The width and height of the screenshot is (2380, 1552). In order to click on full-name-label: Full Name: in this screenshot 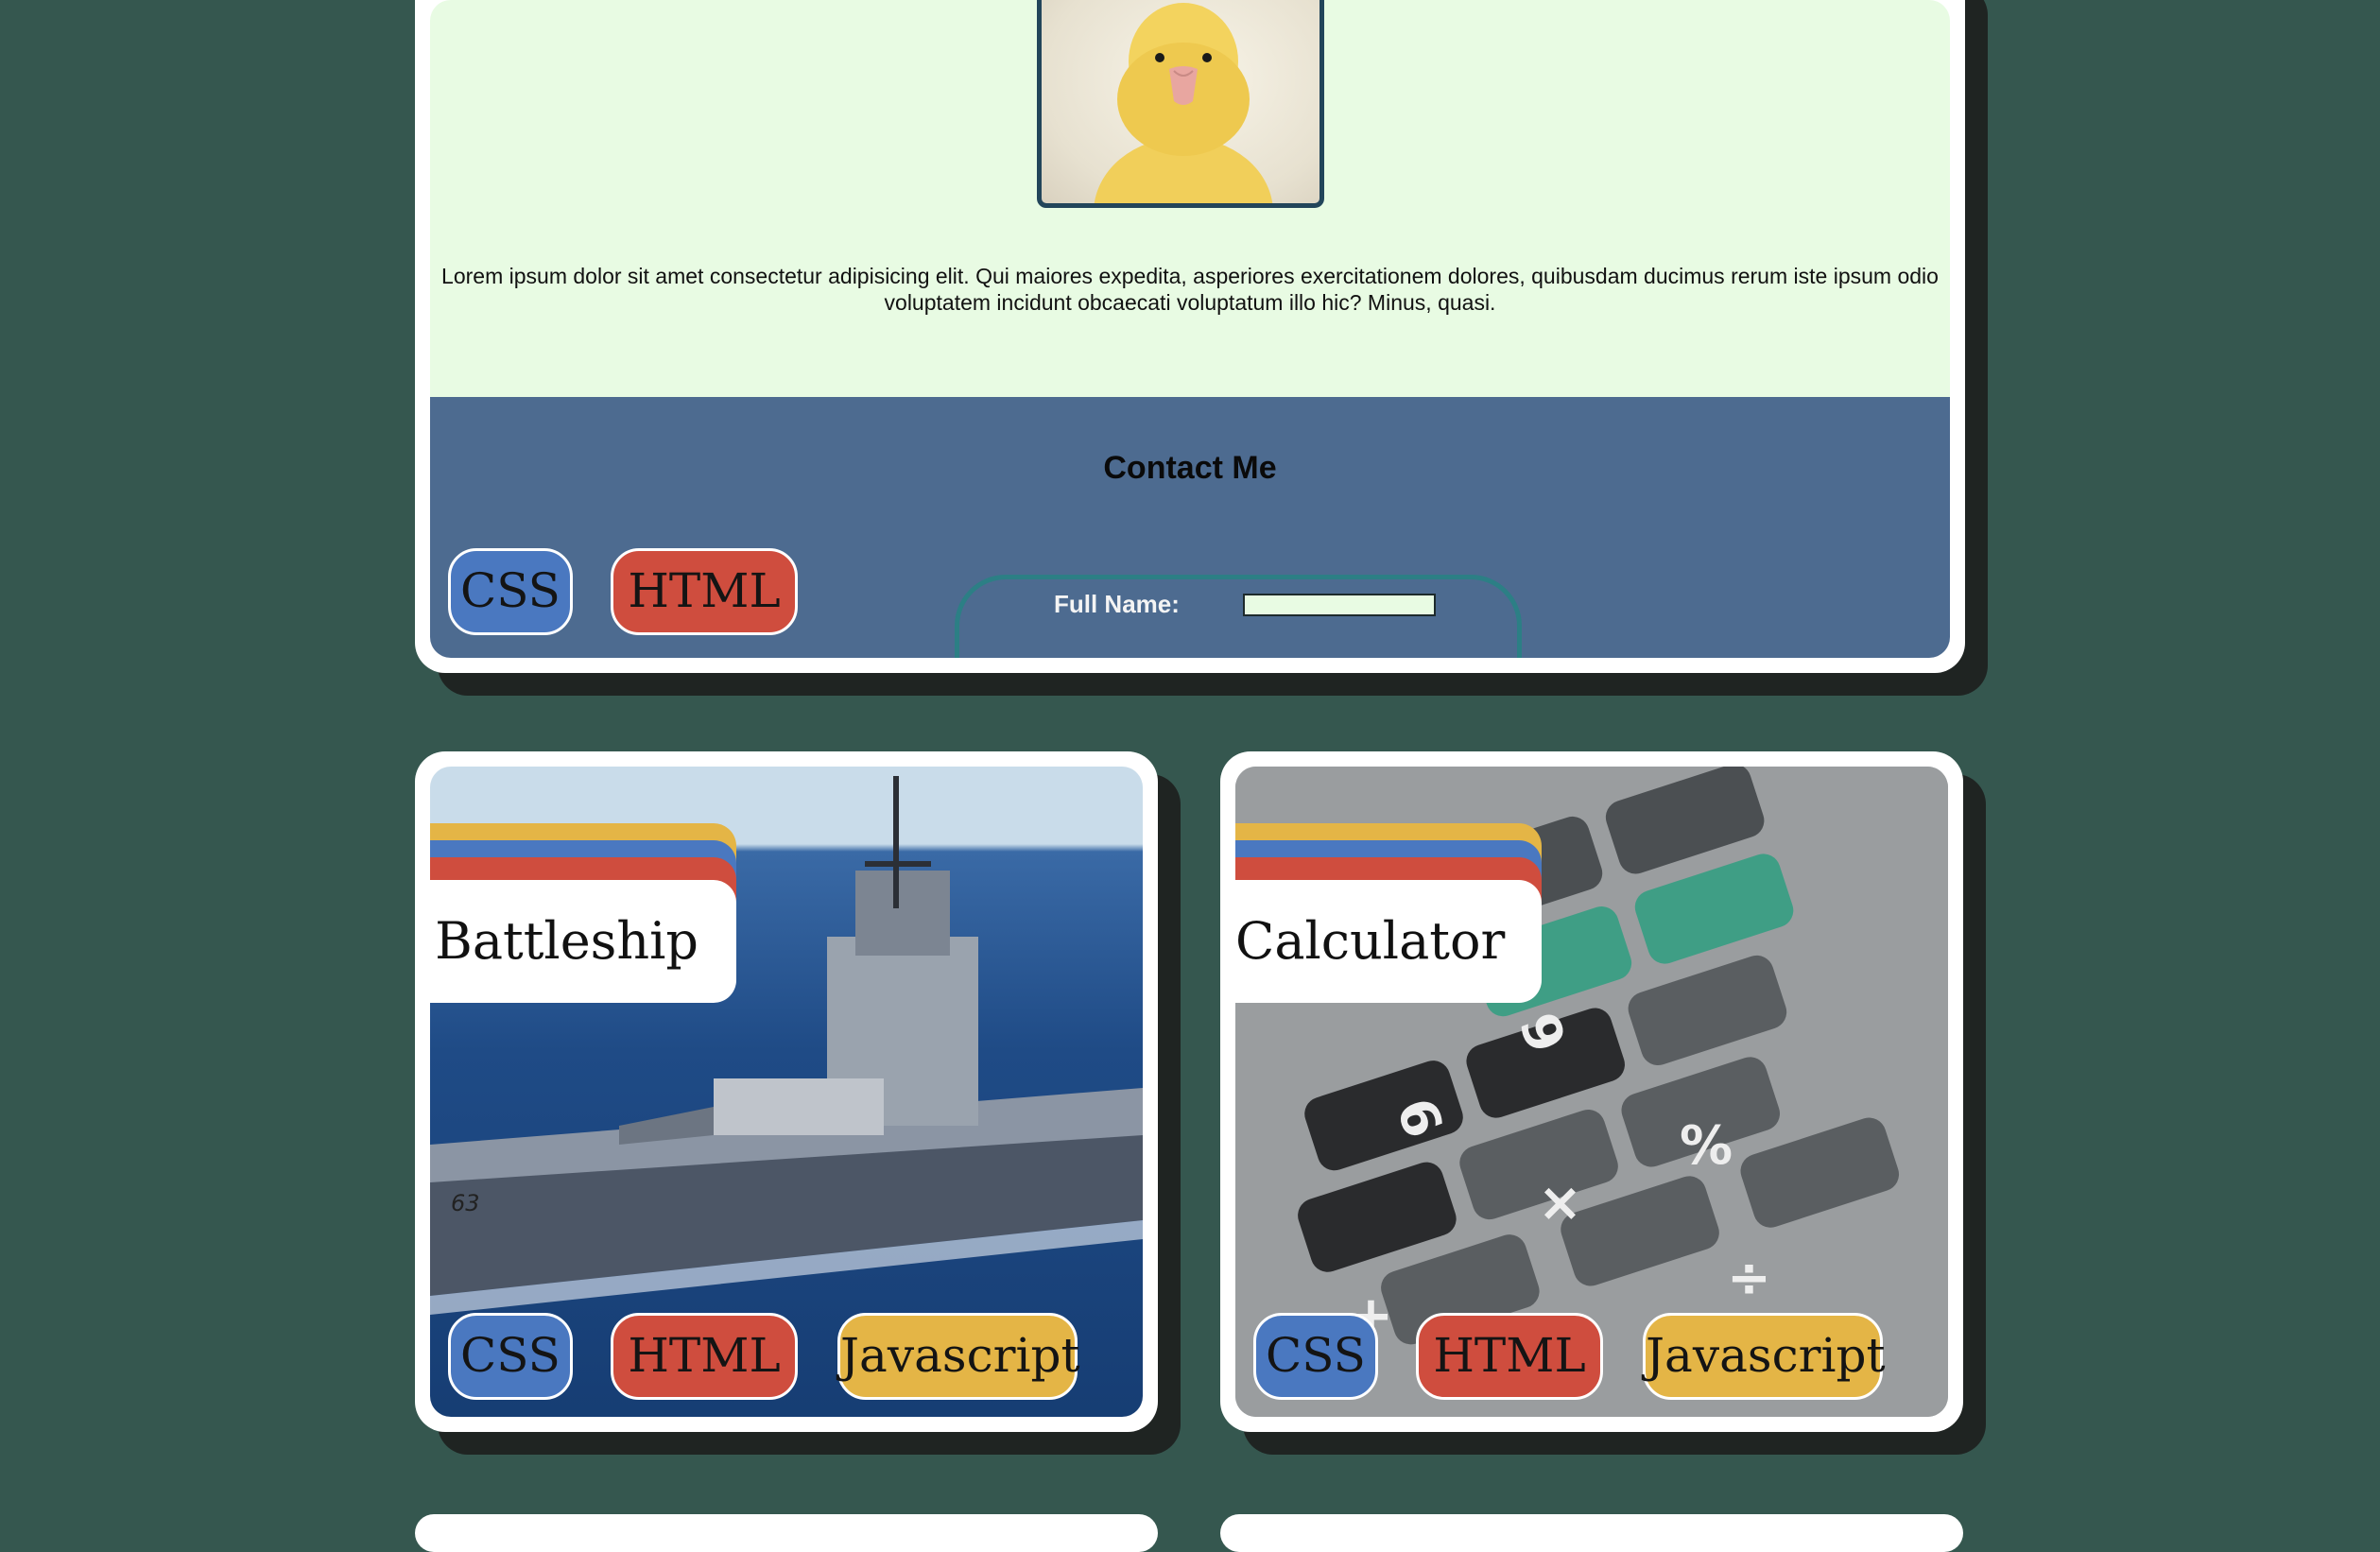, I will do `click(1117, 604)`.